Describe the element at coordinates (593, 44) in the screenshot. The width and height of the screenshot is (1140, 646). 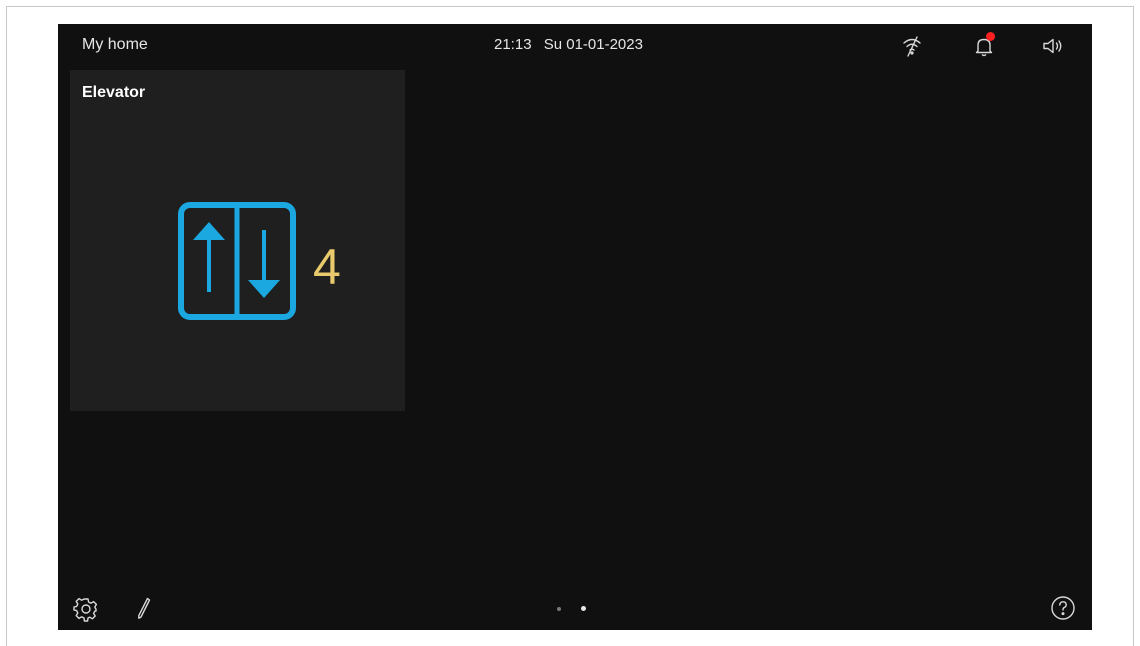
I see `clock-date: Su 01-01-2023` at that location.